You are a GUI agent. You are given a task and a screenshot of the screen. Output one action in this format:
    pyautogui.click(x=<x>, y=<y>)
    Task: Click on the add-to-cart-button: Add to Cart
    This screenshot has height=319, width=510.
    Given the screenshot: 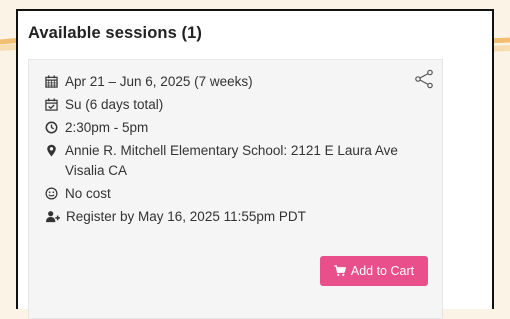 What is the action you would take?
    pyautogui.click(x=374, y=271)
    